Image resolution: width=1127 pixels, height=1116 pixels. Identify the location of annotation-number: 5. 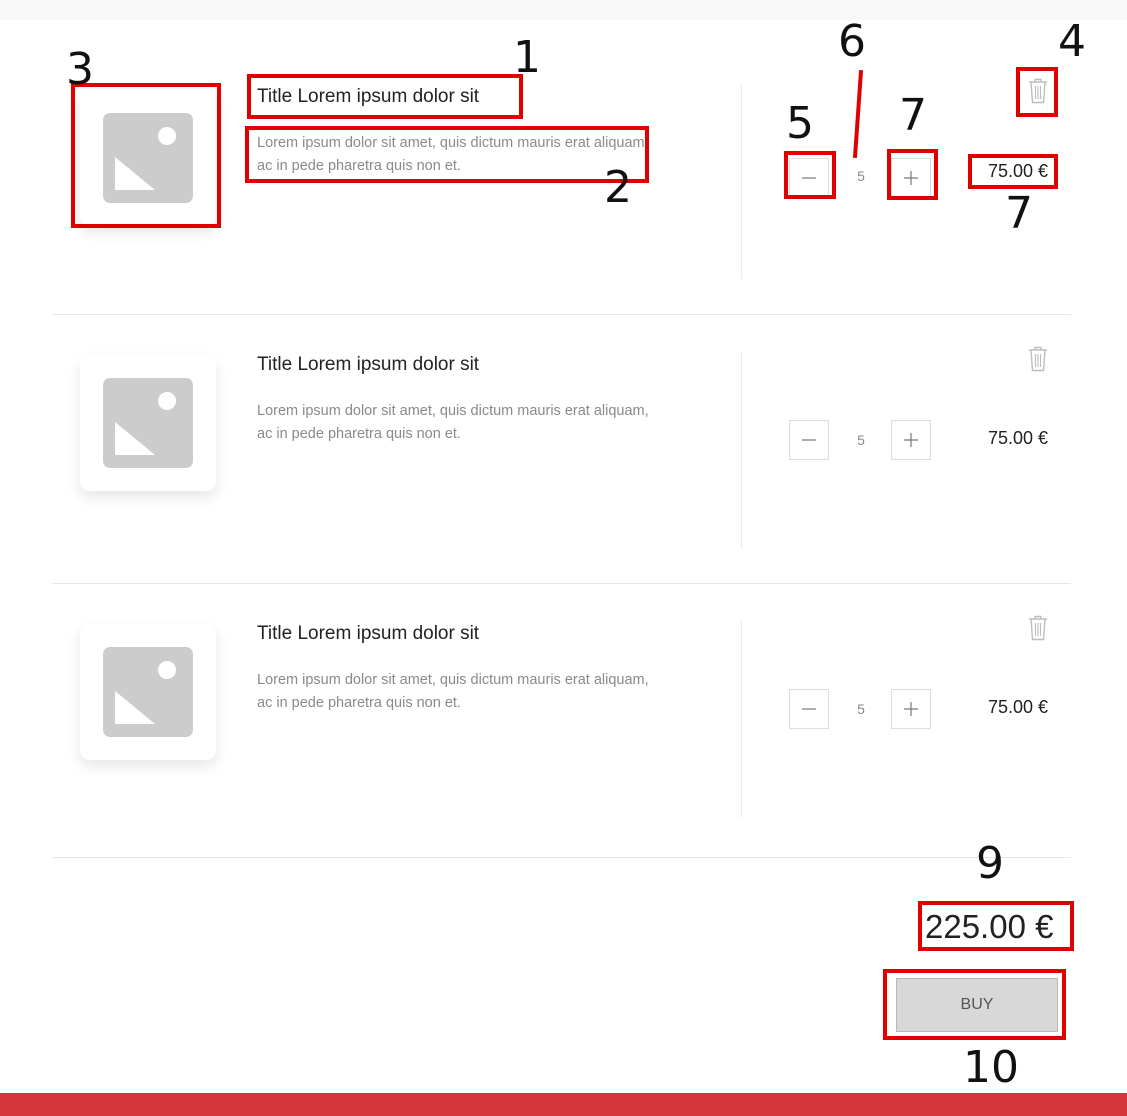
(800, 123).